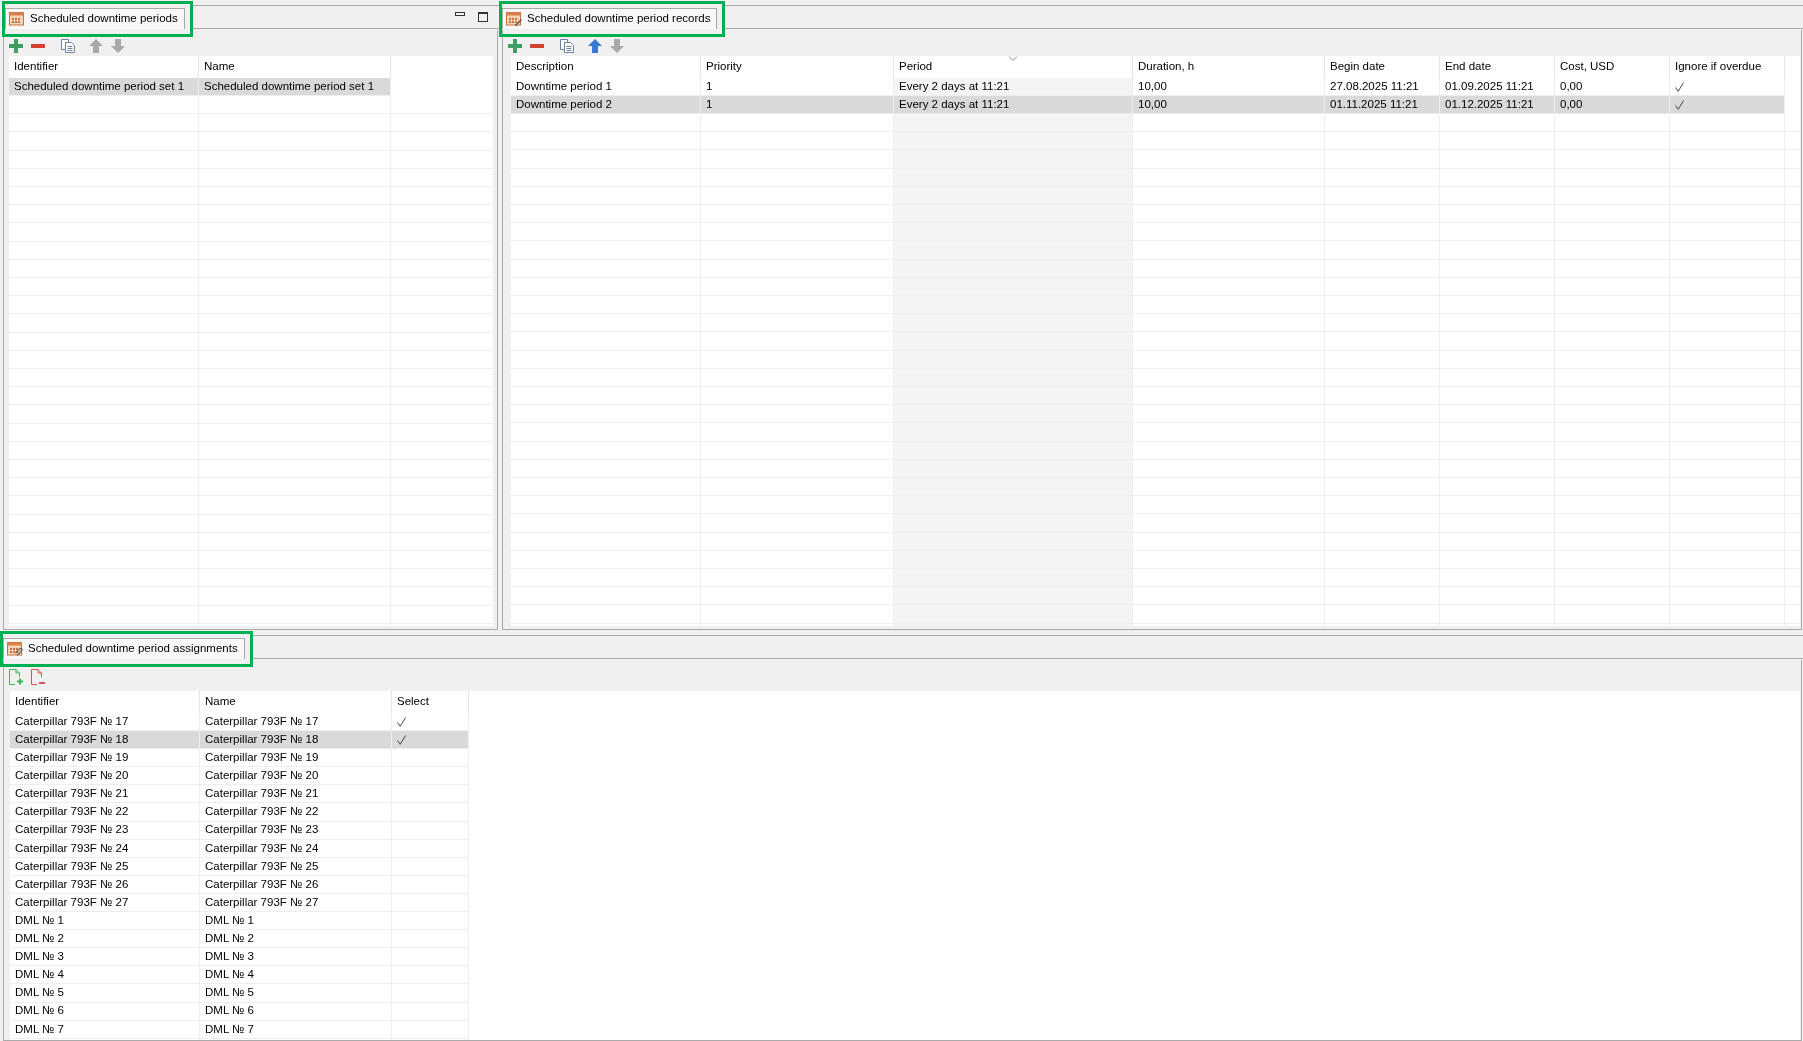  I want to click on table-row: Caterpillar 793F № 19 Caterpillar 793F № 19, so click(239, 758).